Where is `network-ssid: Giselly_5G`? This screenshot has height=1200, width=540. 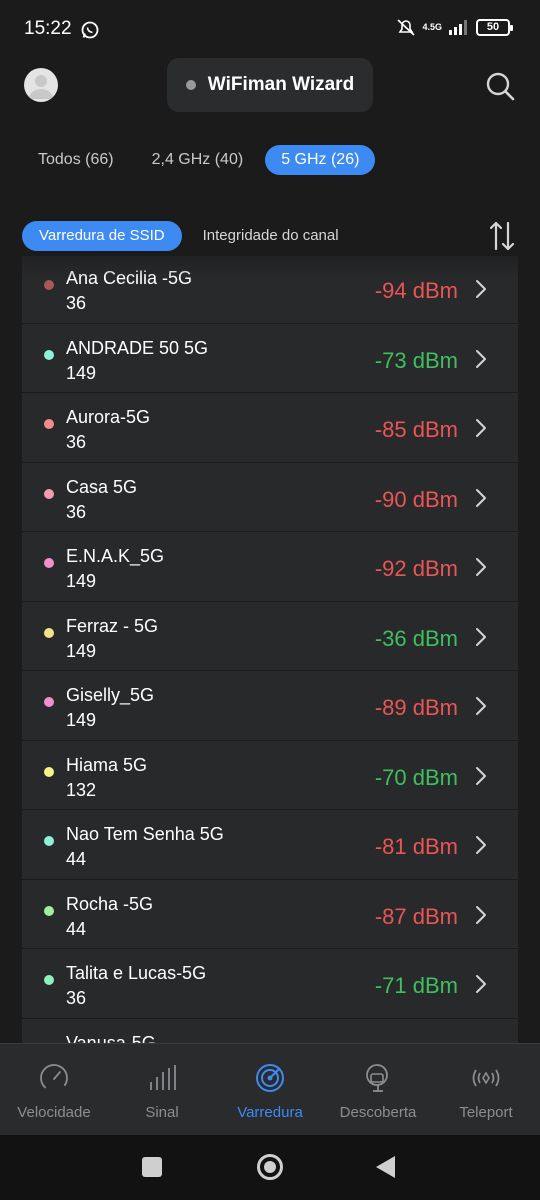
network-ssid: Giselly_5G is located at coordinates (110, 695).